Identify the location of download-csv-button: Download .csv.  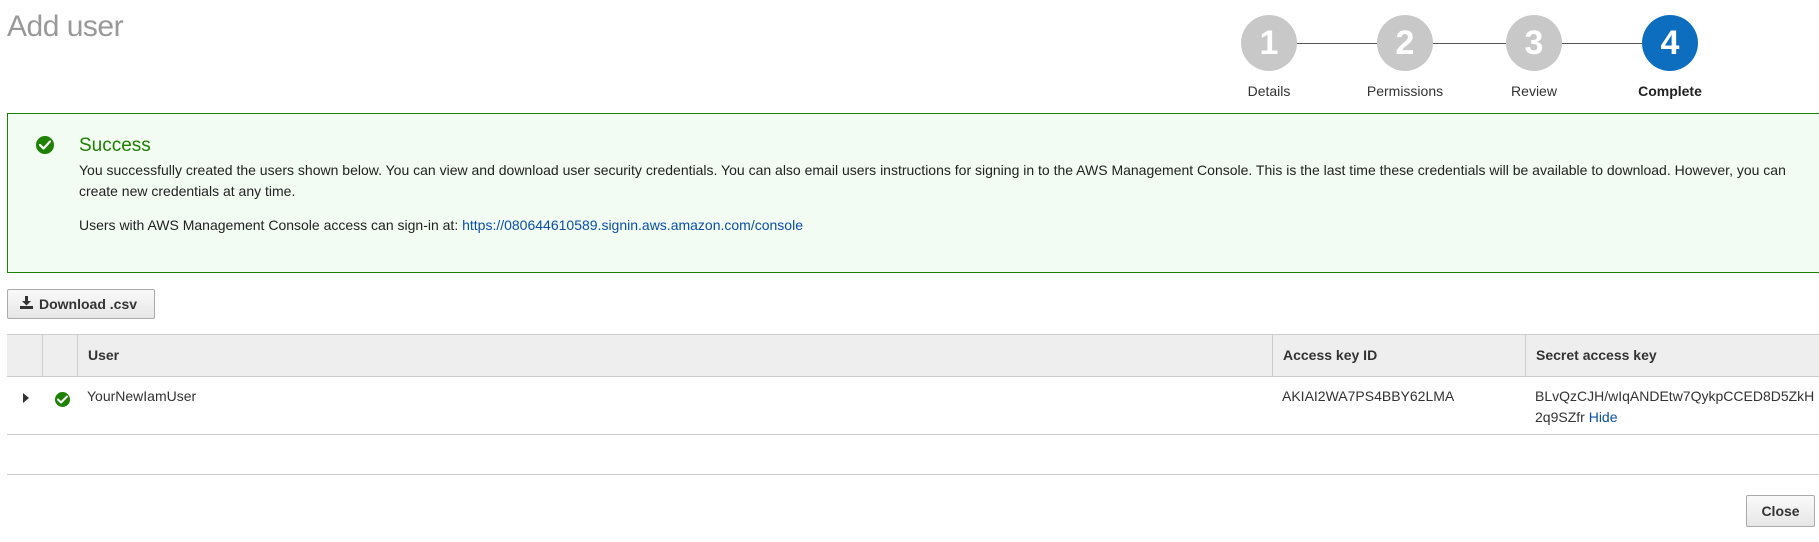
(81, 304).